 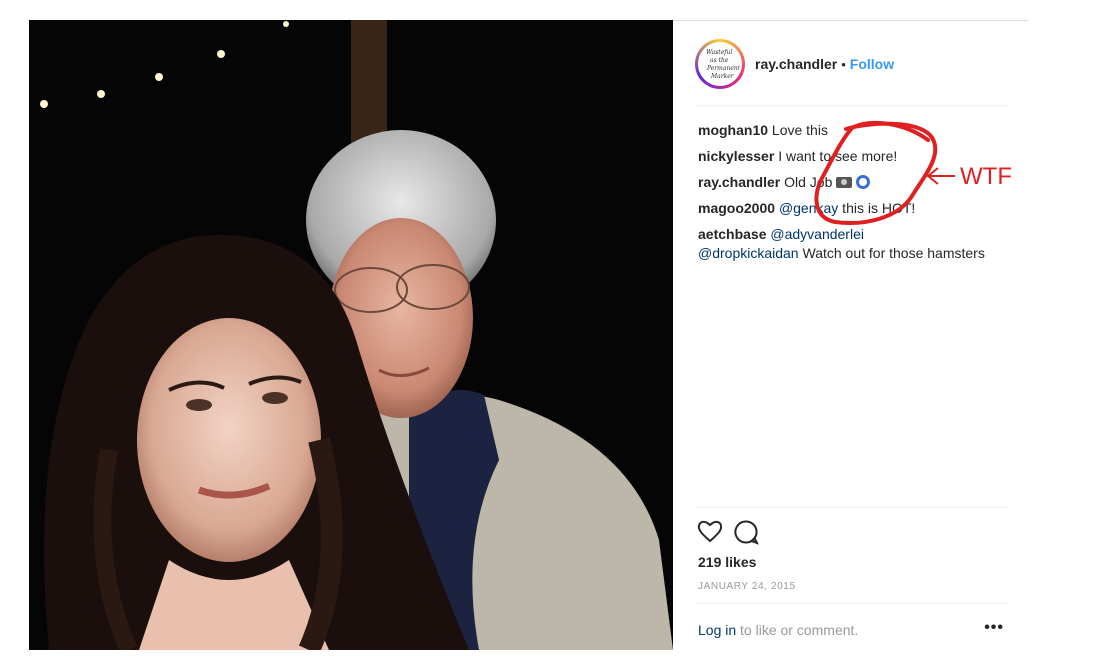 What do you see at coordinates (710, 531) in the screenshot?
I see `heart-icon` at bounding box center [710, 531].